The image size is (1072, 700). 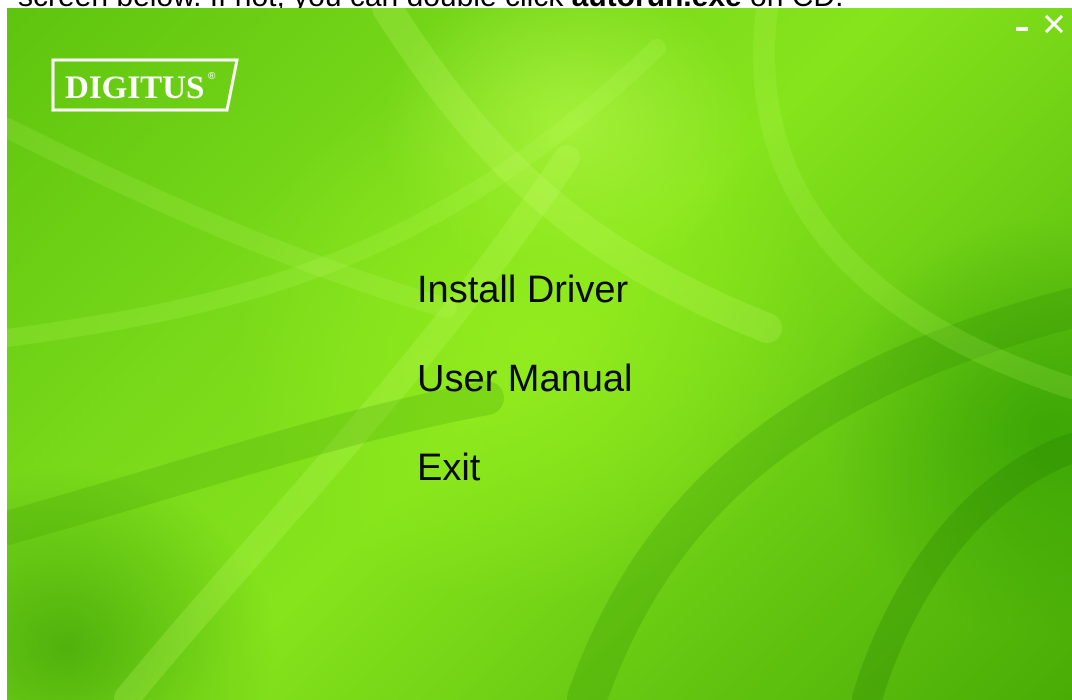 I want to click on install-driver-button: Install Driver, so click(x=524, y=290).